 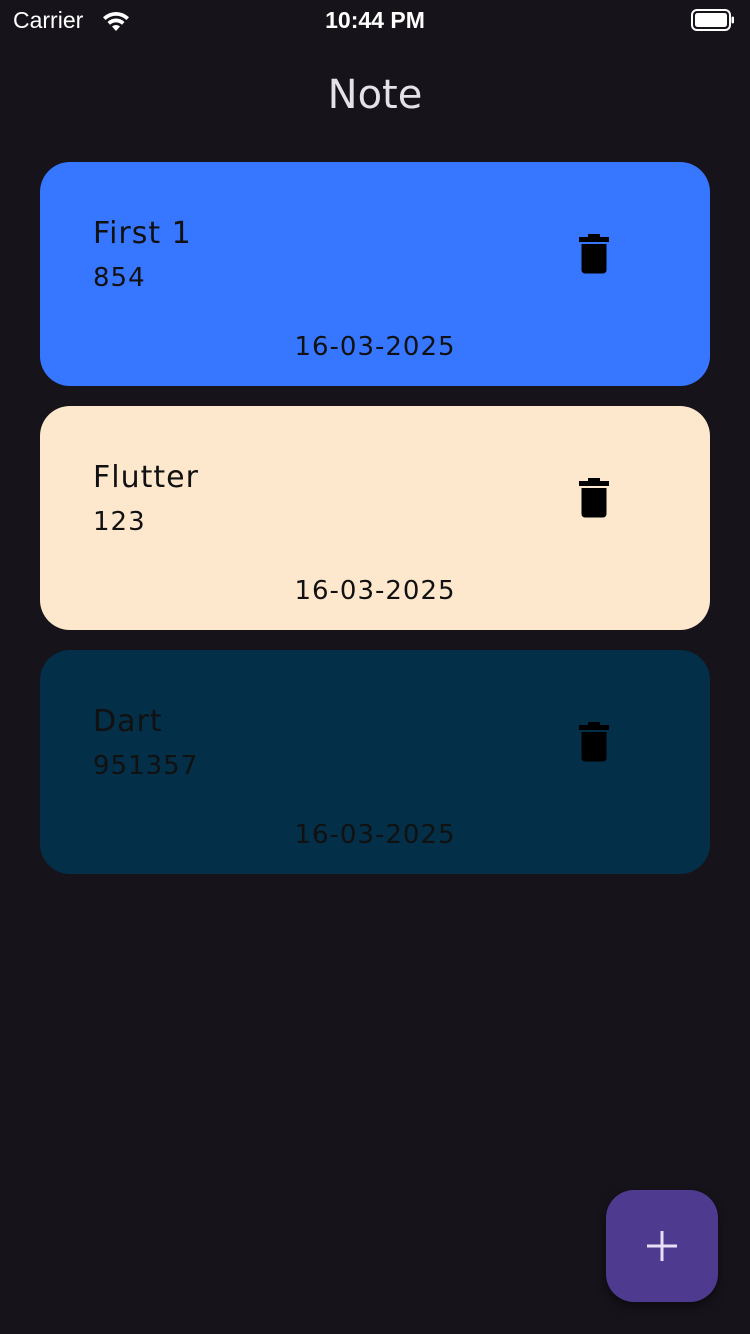 I want to click on add-note-button, so click(x=662, y=1246).